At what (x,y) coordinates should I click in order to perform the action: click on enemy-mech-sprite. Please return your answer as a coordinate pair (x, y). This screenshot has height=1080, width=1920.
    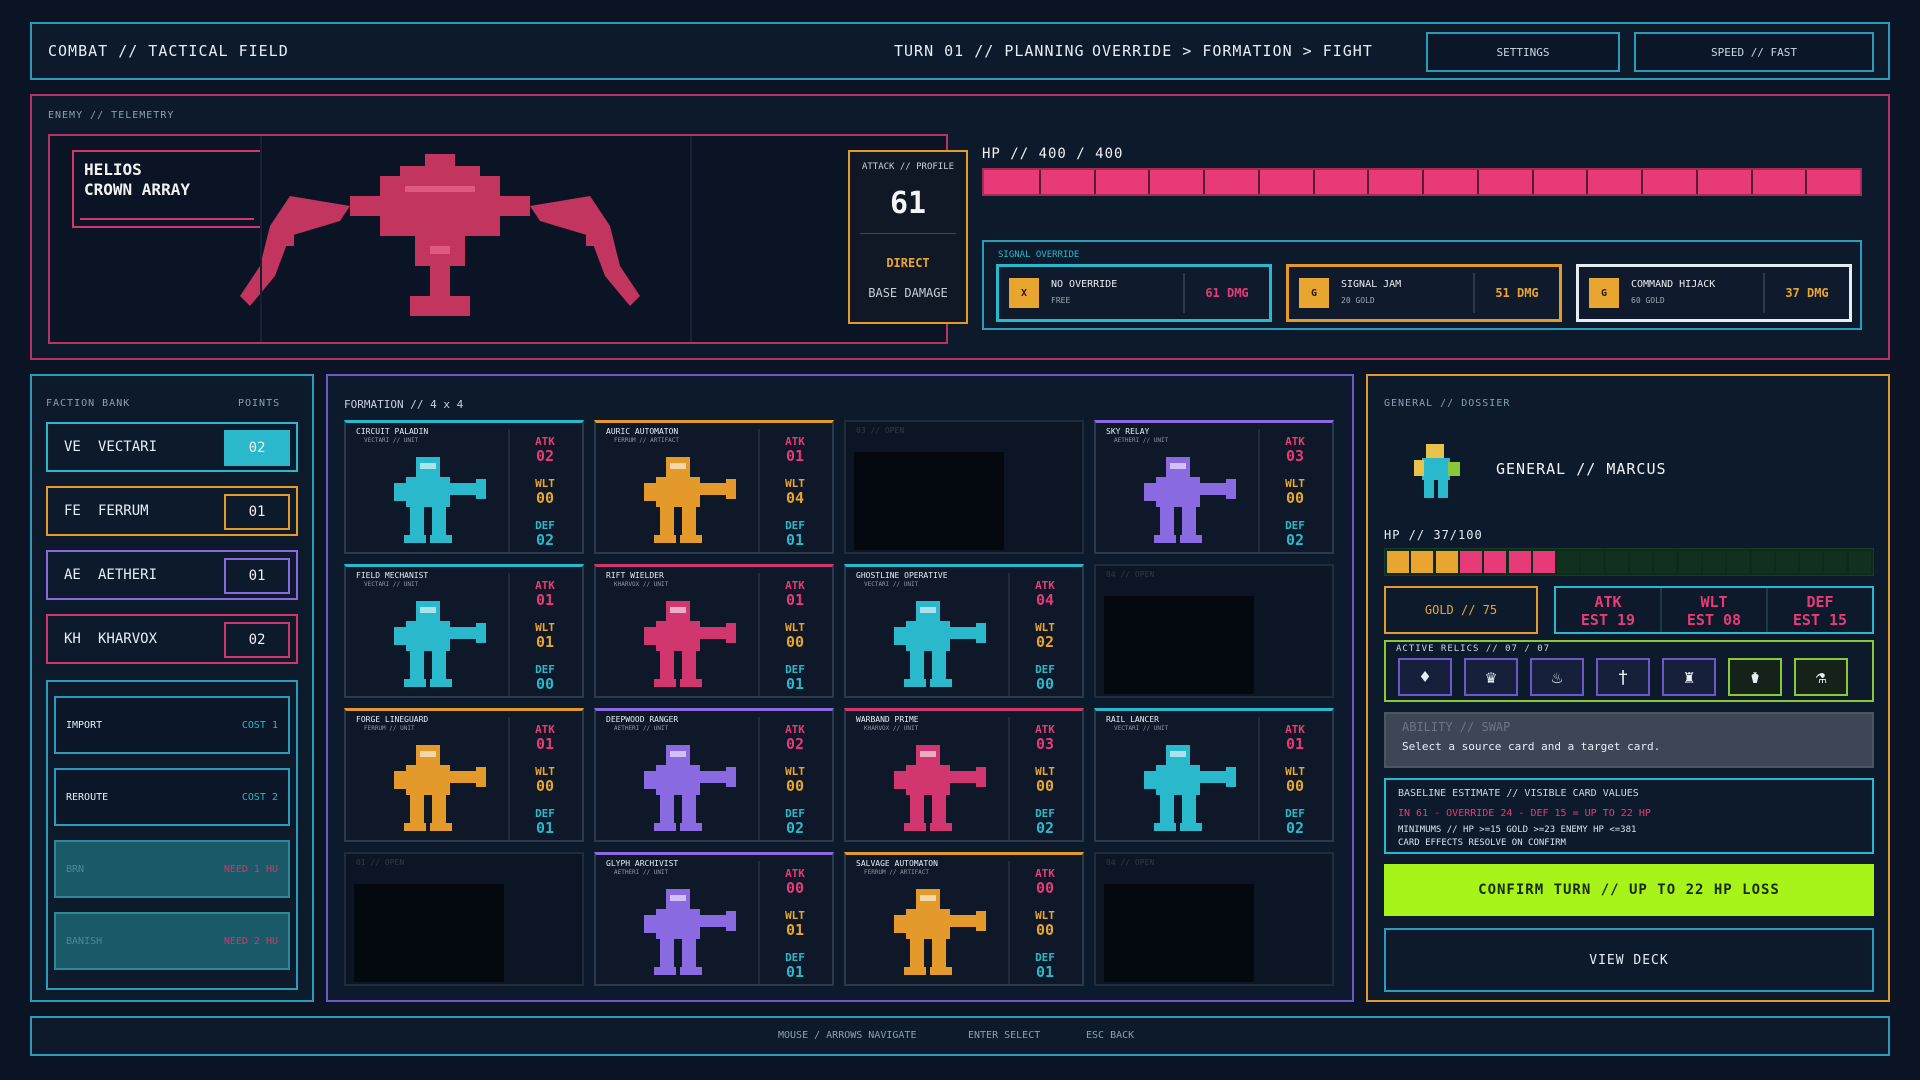
    Looking at the image, I should click on (440, 235).